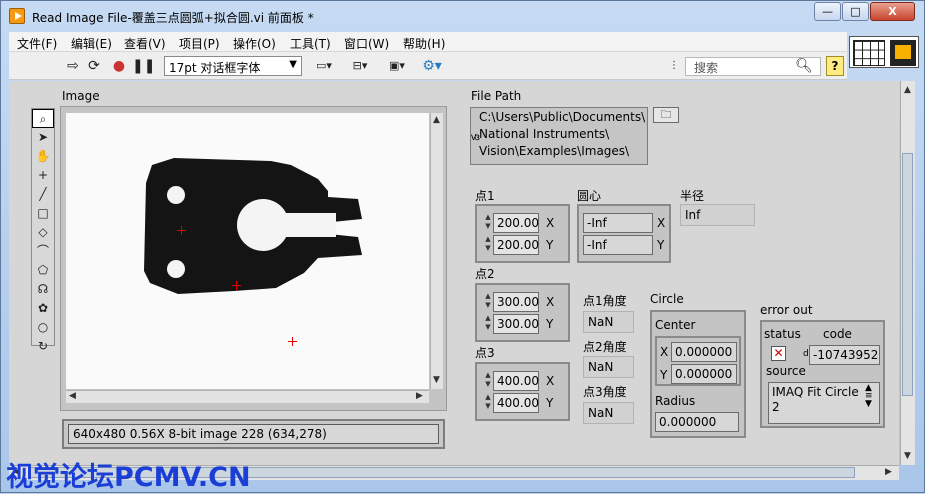 Image resolution: width=925 pixels, height=494 pixels. Describe the element at coordinates (704, 352) in the screenshot. I see `circle-center-x-value: 0.000000` at that location.